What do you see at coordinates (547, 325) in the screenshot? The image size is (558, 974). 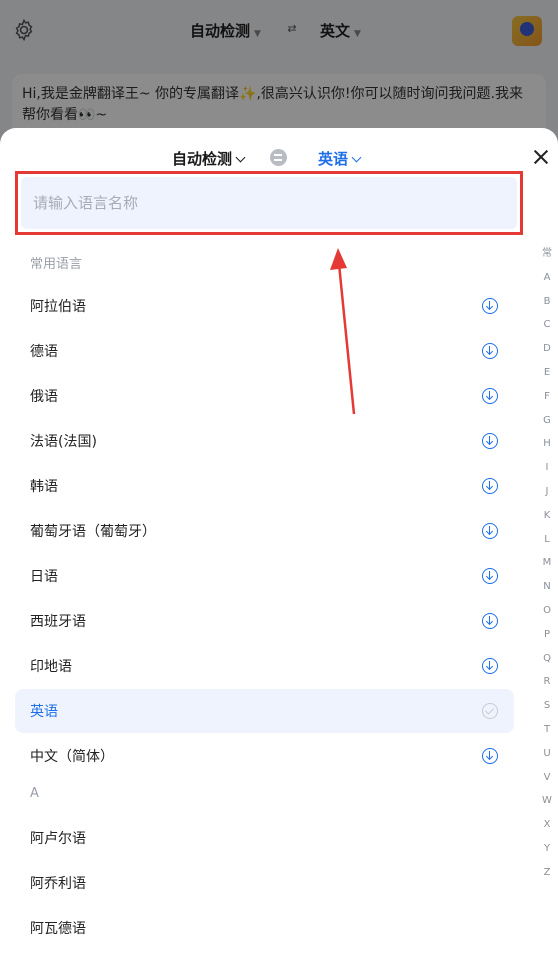 I see `index-letter: C` at bounding box center [547, 325].